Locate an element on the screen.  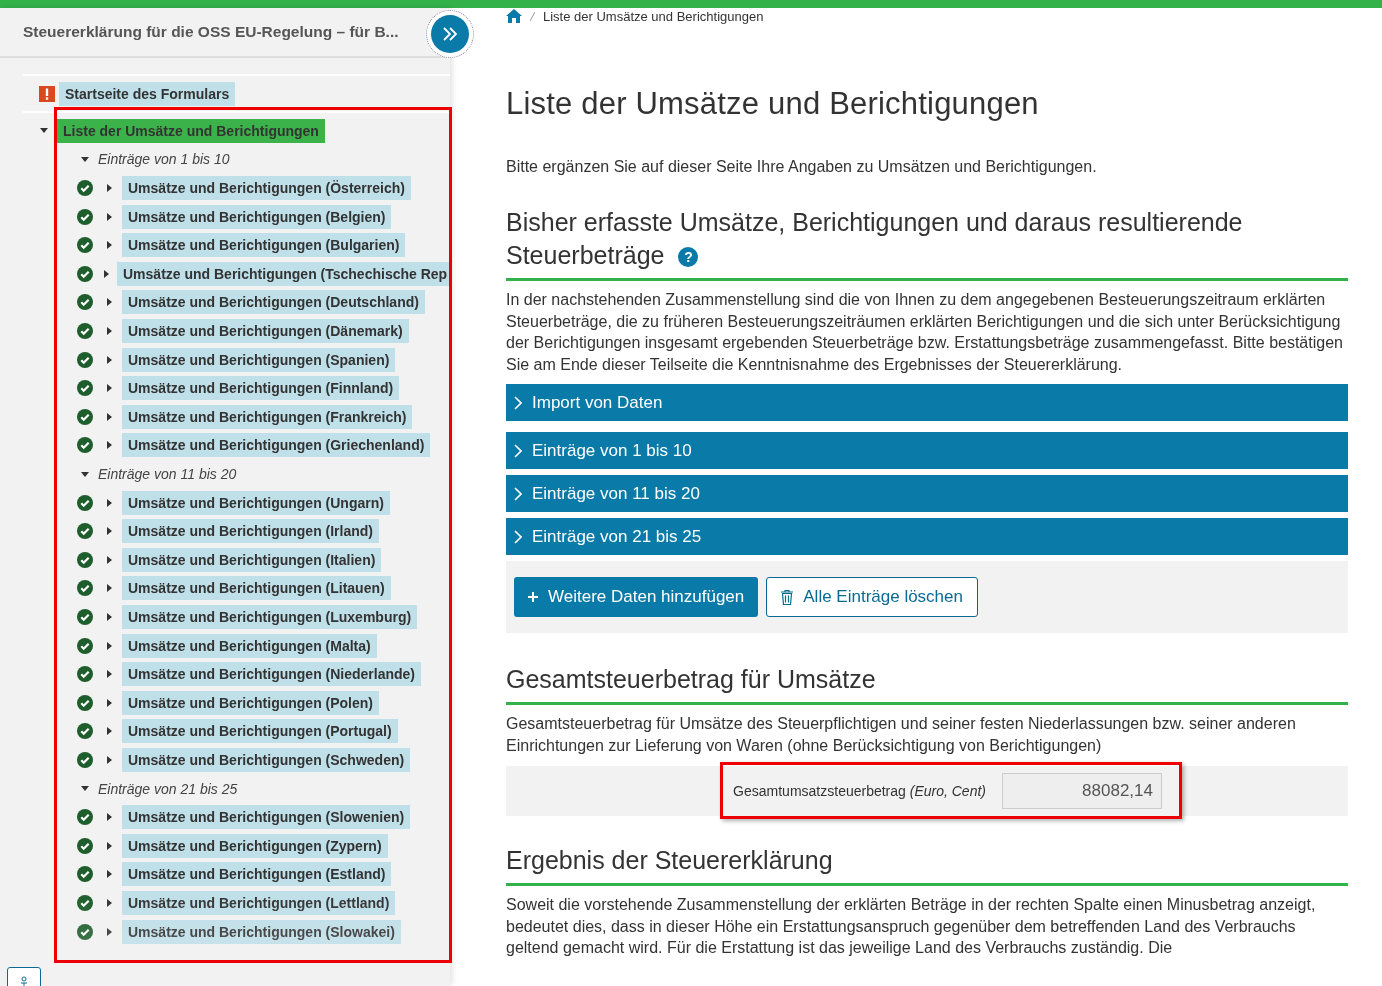
nav-item: Umsätze und Berichtigungen (Polen) is located at coordinates (250, 702).